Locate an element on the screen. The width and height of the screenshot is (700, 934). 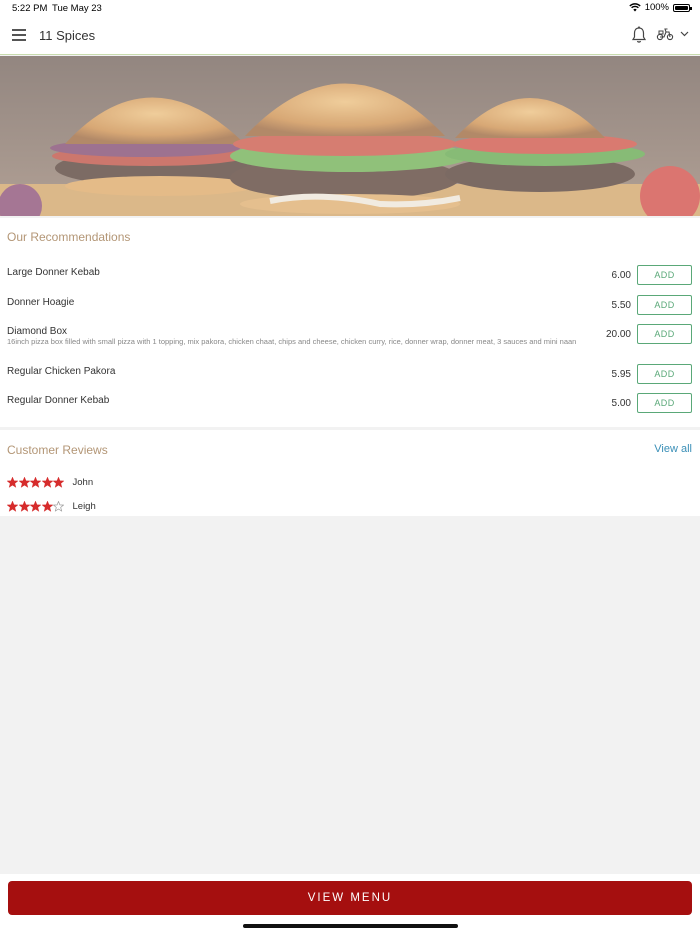
item-name: Diamond Box is located at coordinates (37, 331).